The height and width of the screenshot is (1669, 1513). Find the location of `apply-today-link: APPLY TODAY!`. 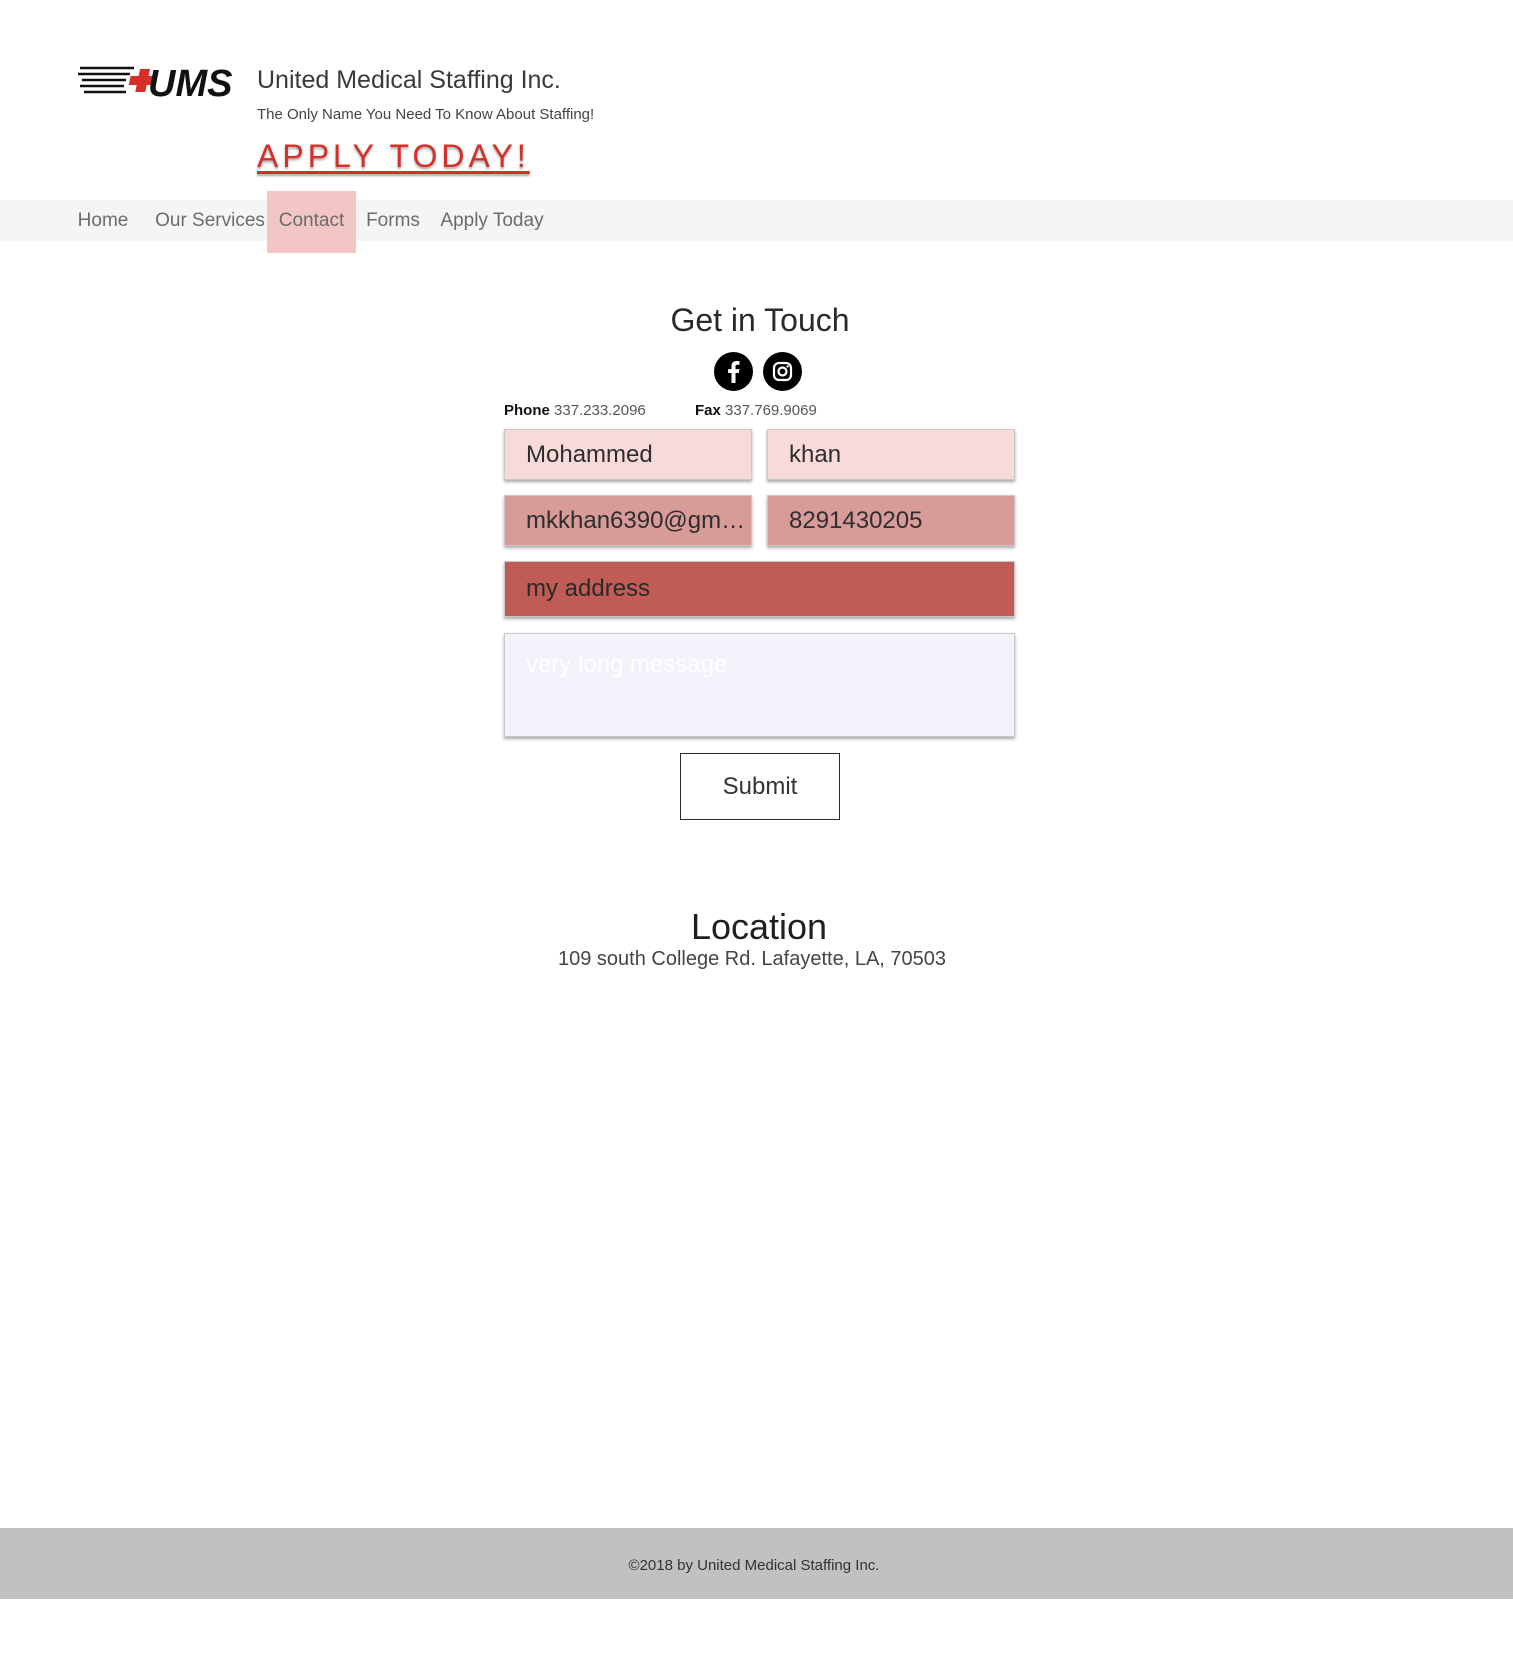

apply-today-link: APPLY TODAY! is located at coordinates (393, 156).